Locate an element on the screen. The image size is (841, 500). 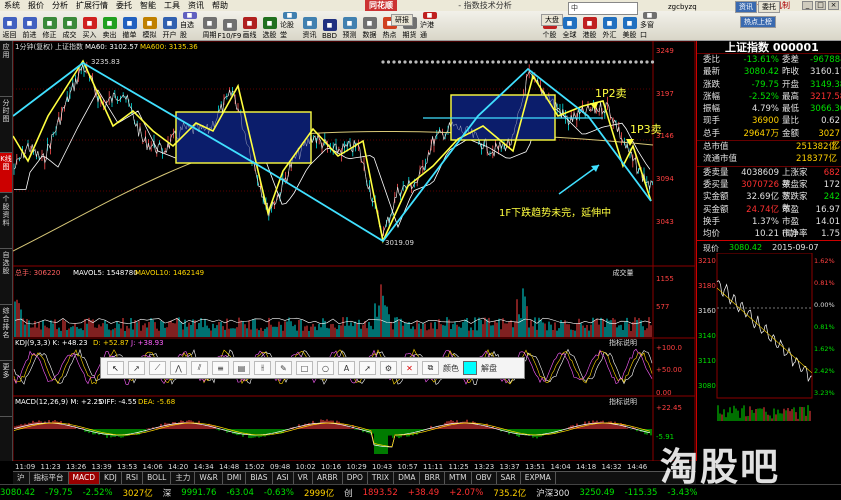
text-icon: A is located at coordinates (346, 368).